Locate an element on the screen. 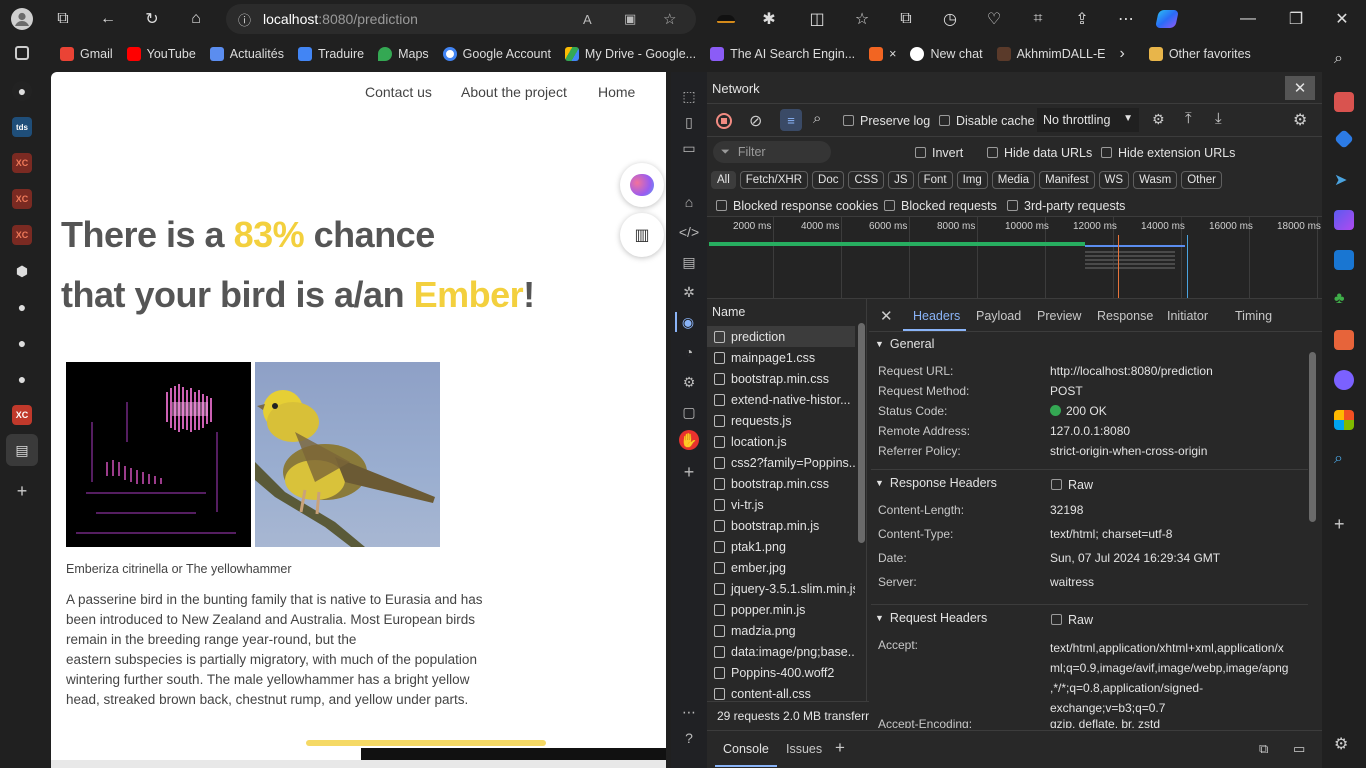  dock-icon: ▭ is located at coordinates (689, 148).